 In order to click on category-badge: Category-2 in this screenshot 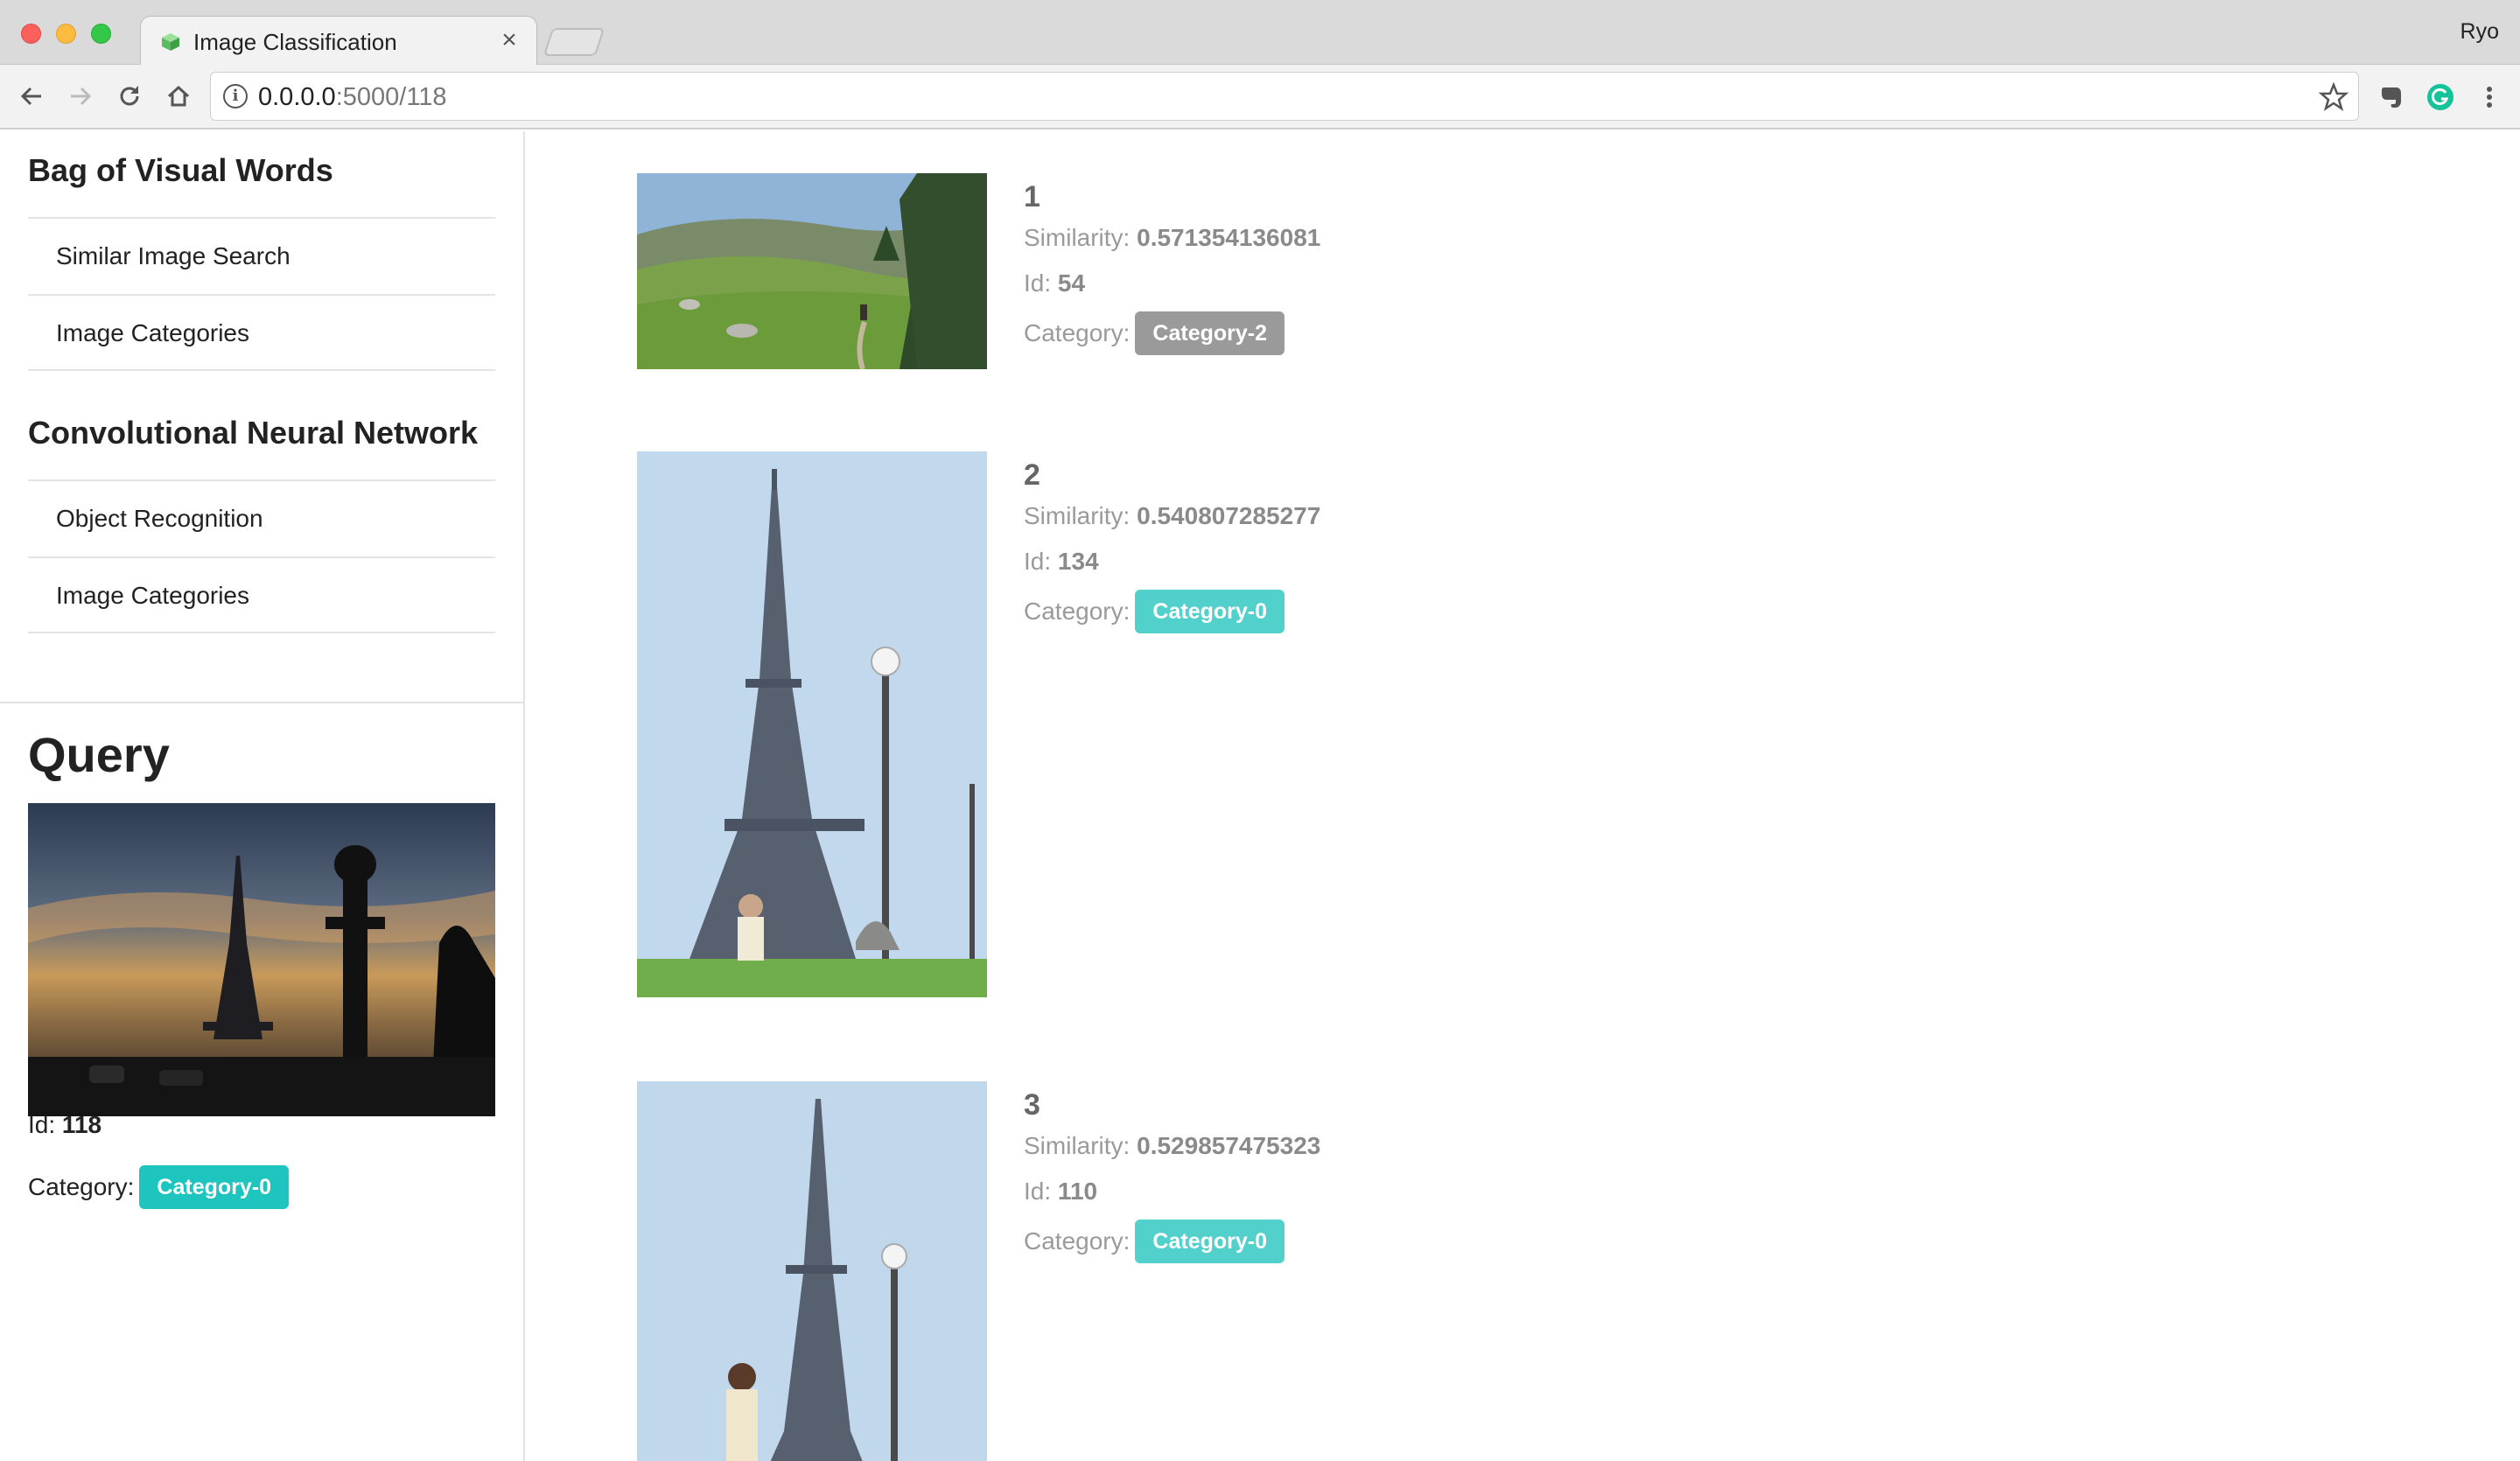, I will do `click(1209, 333)`.